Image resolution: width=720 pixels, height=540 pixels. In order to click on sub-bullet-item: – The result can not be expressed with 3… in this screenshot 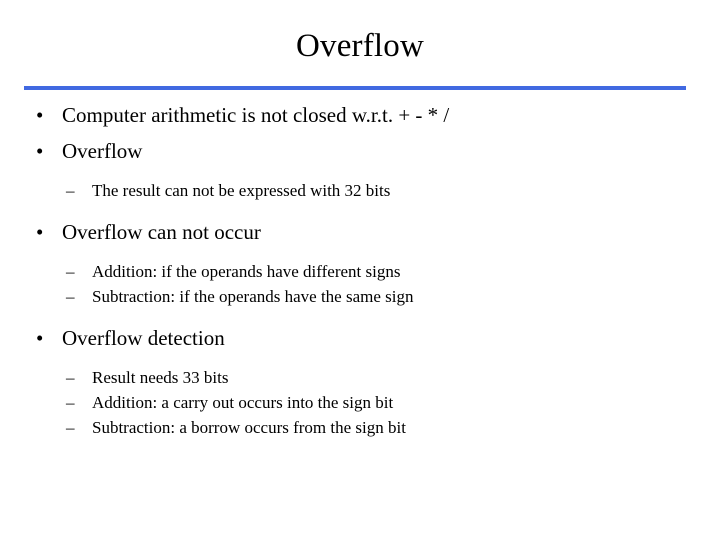, I will do `click(360, 190)`.